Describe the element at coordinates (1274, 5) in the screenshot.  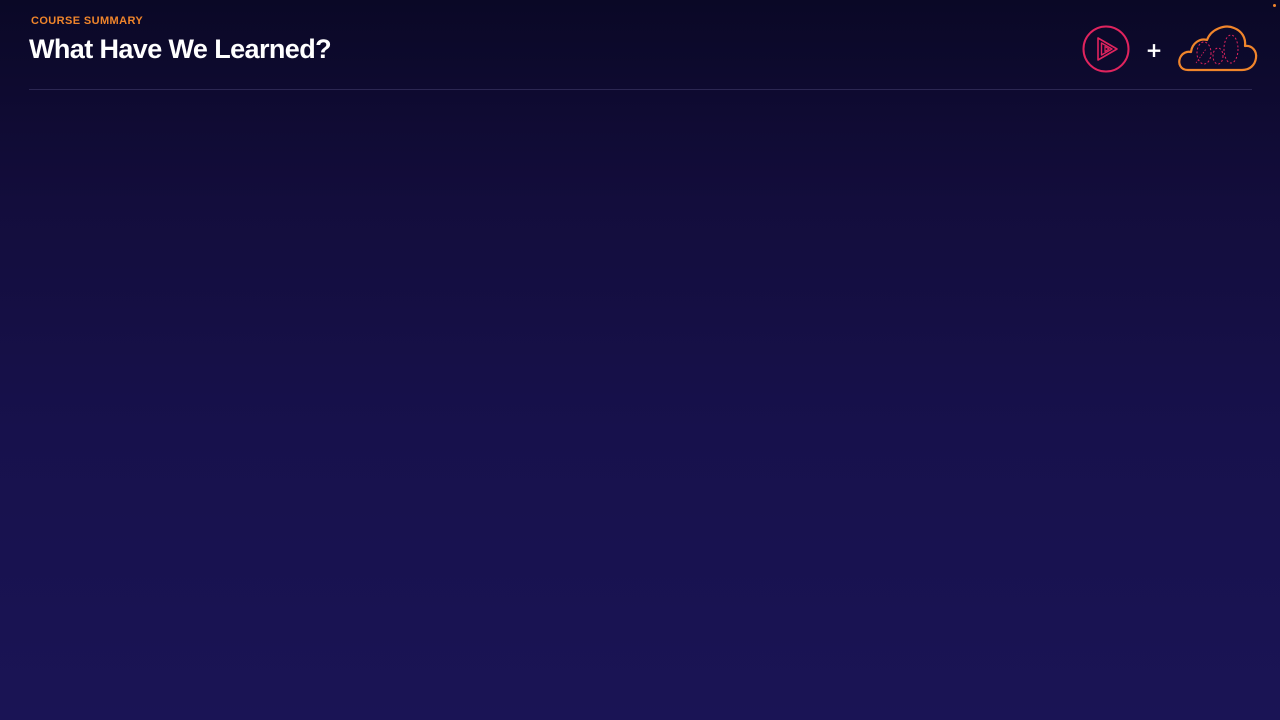
I see `indicator-dot` at that location.